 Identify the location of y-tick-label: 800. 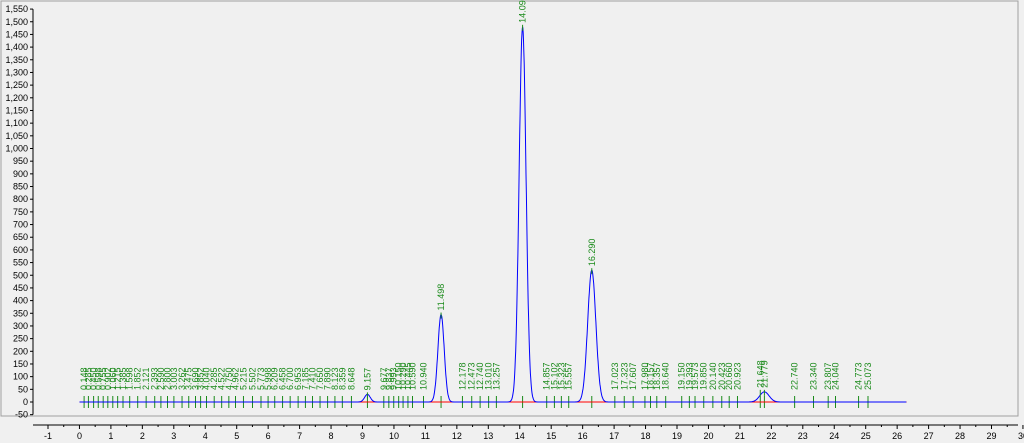
(20, 199).